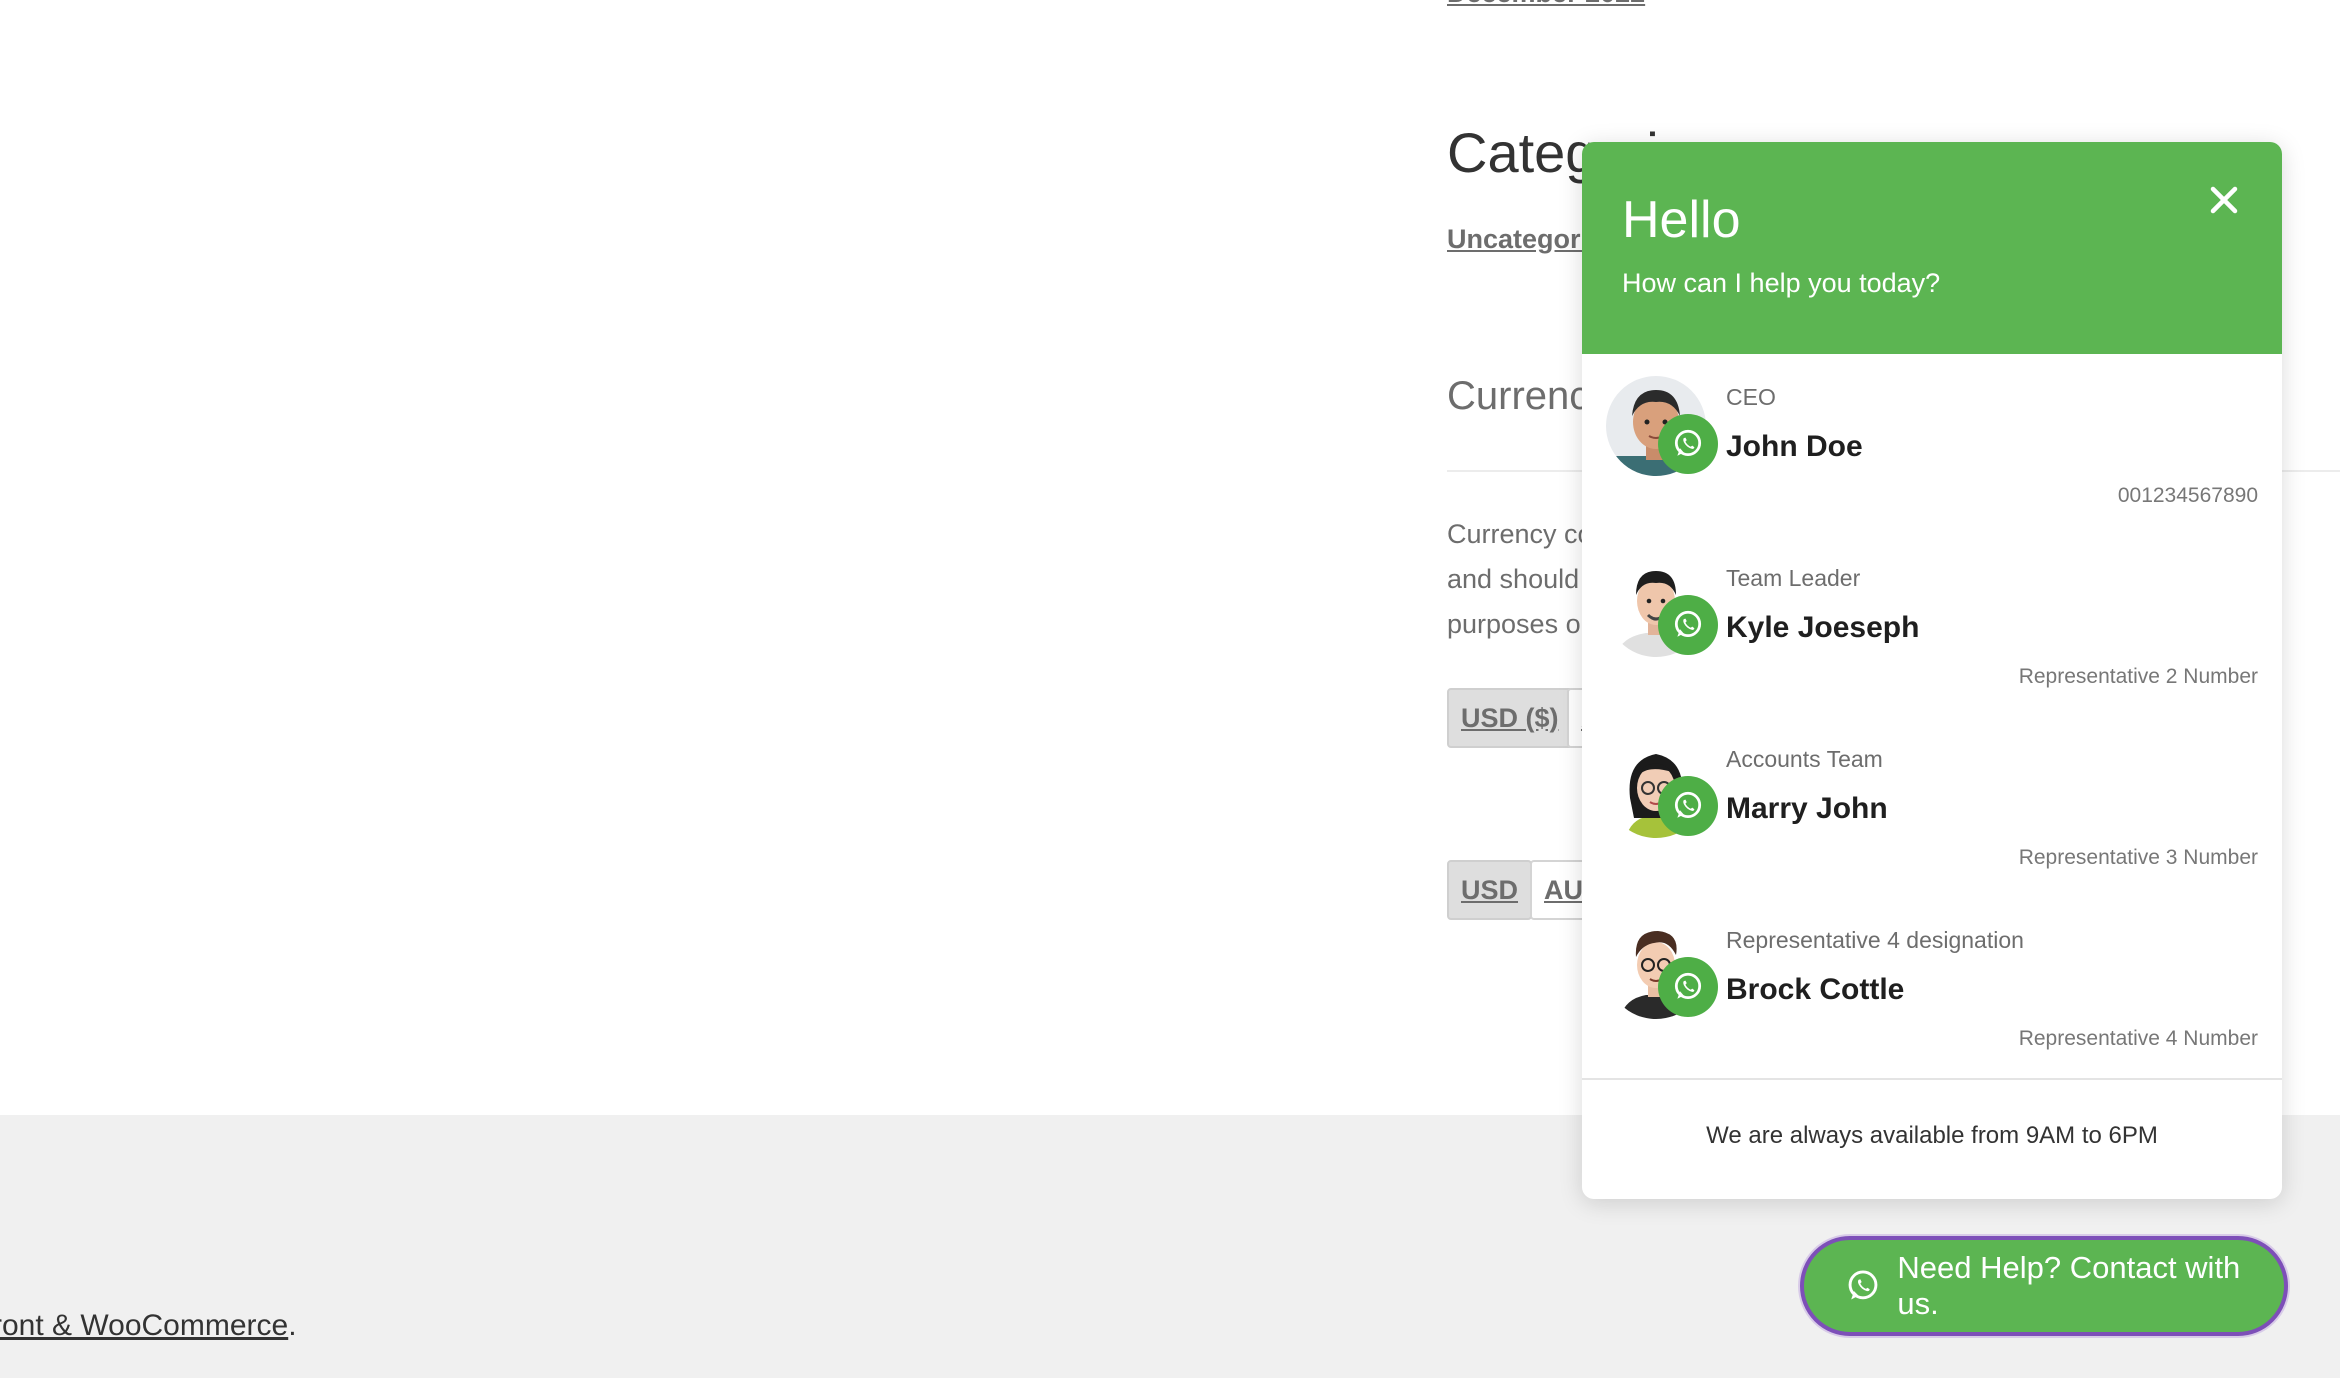  I want to click on footer-credit: ront & WooCommerce., so click(148, 1326).